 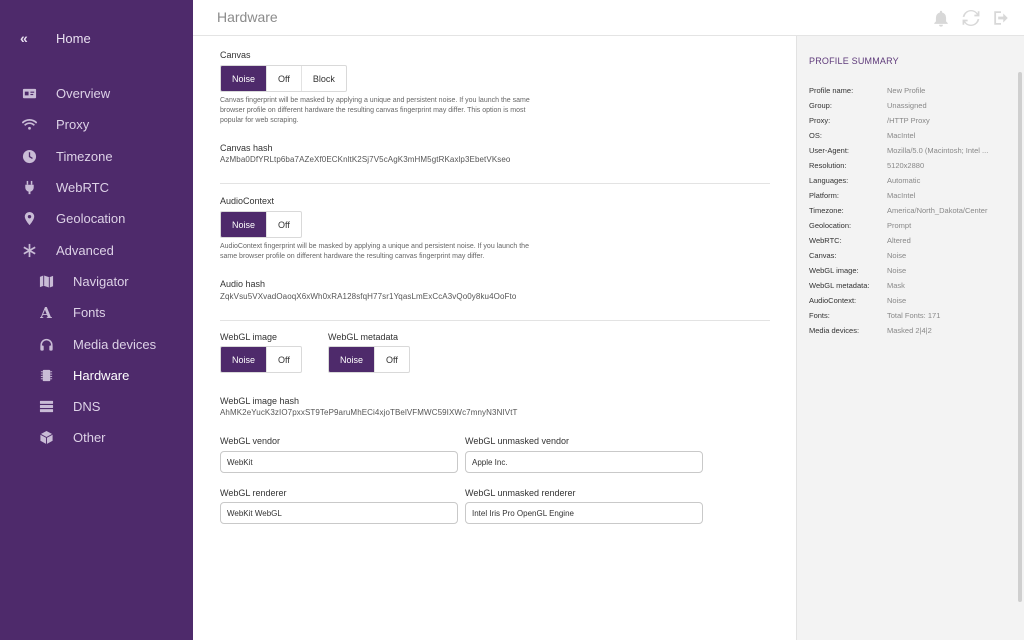 What do you see at coordinates (96, 375) in the screenshot?
I see `sidebar-item-hardware: Hardware` at bounding box center [96, 375].